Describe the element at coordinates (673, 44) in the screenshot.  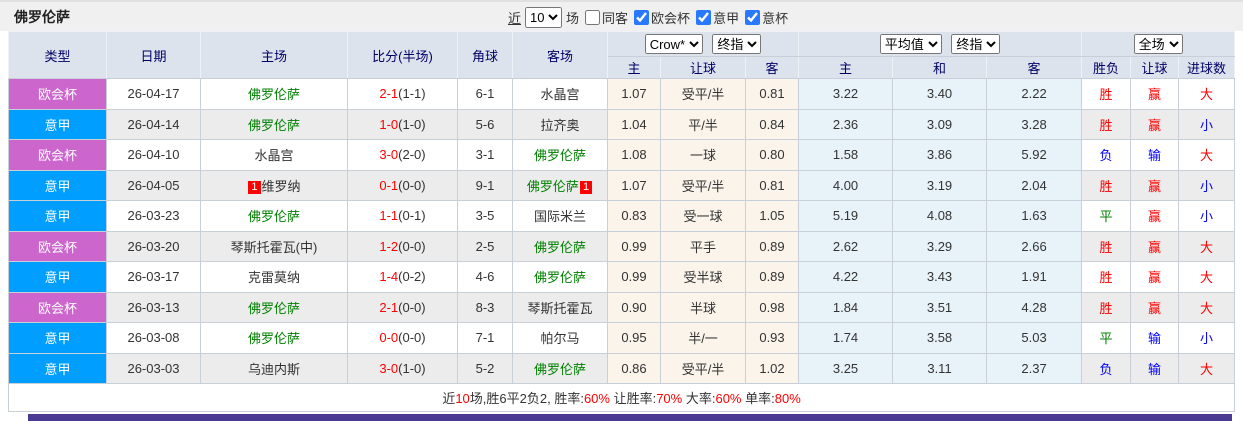
I see `bookmaker-select: Crow*` at that location.